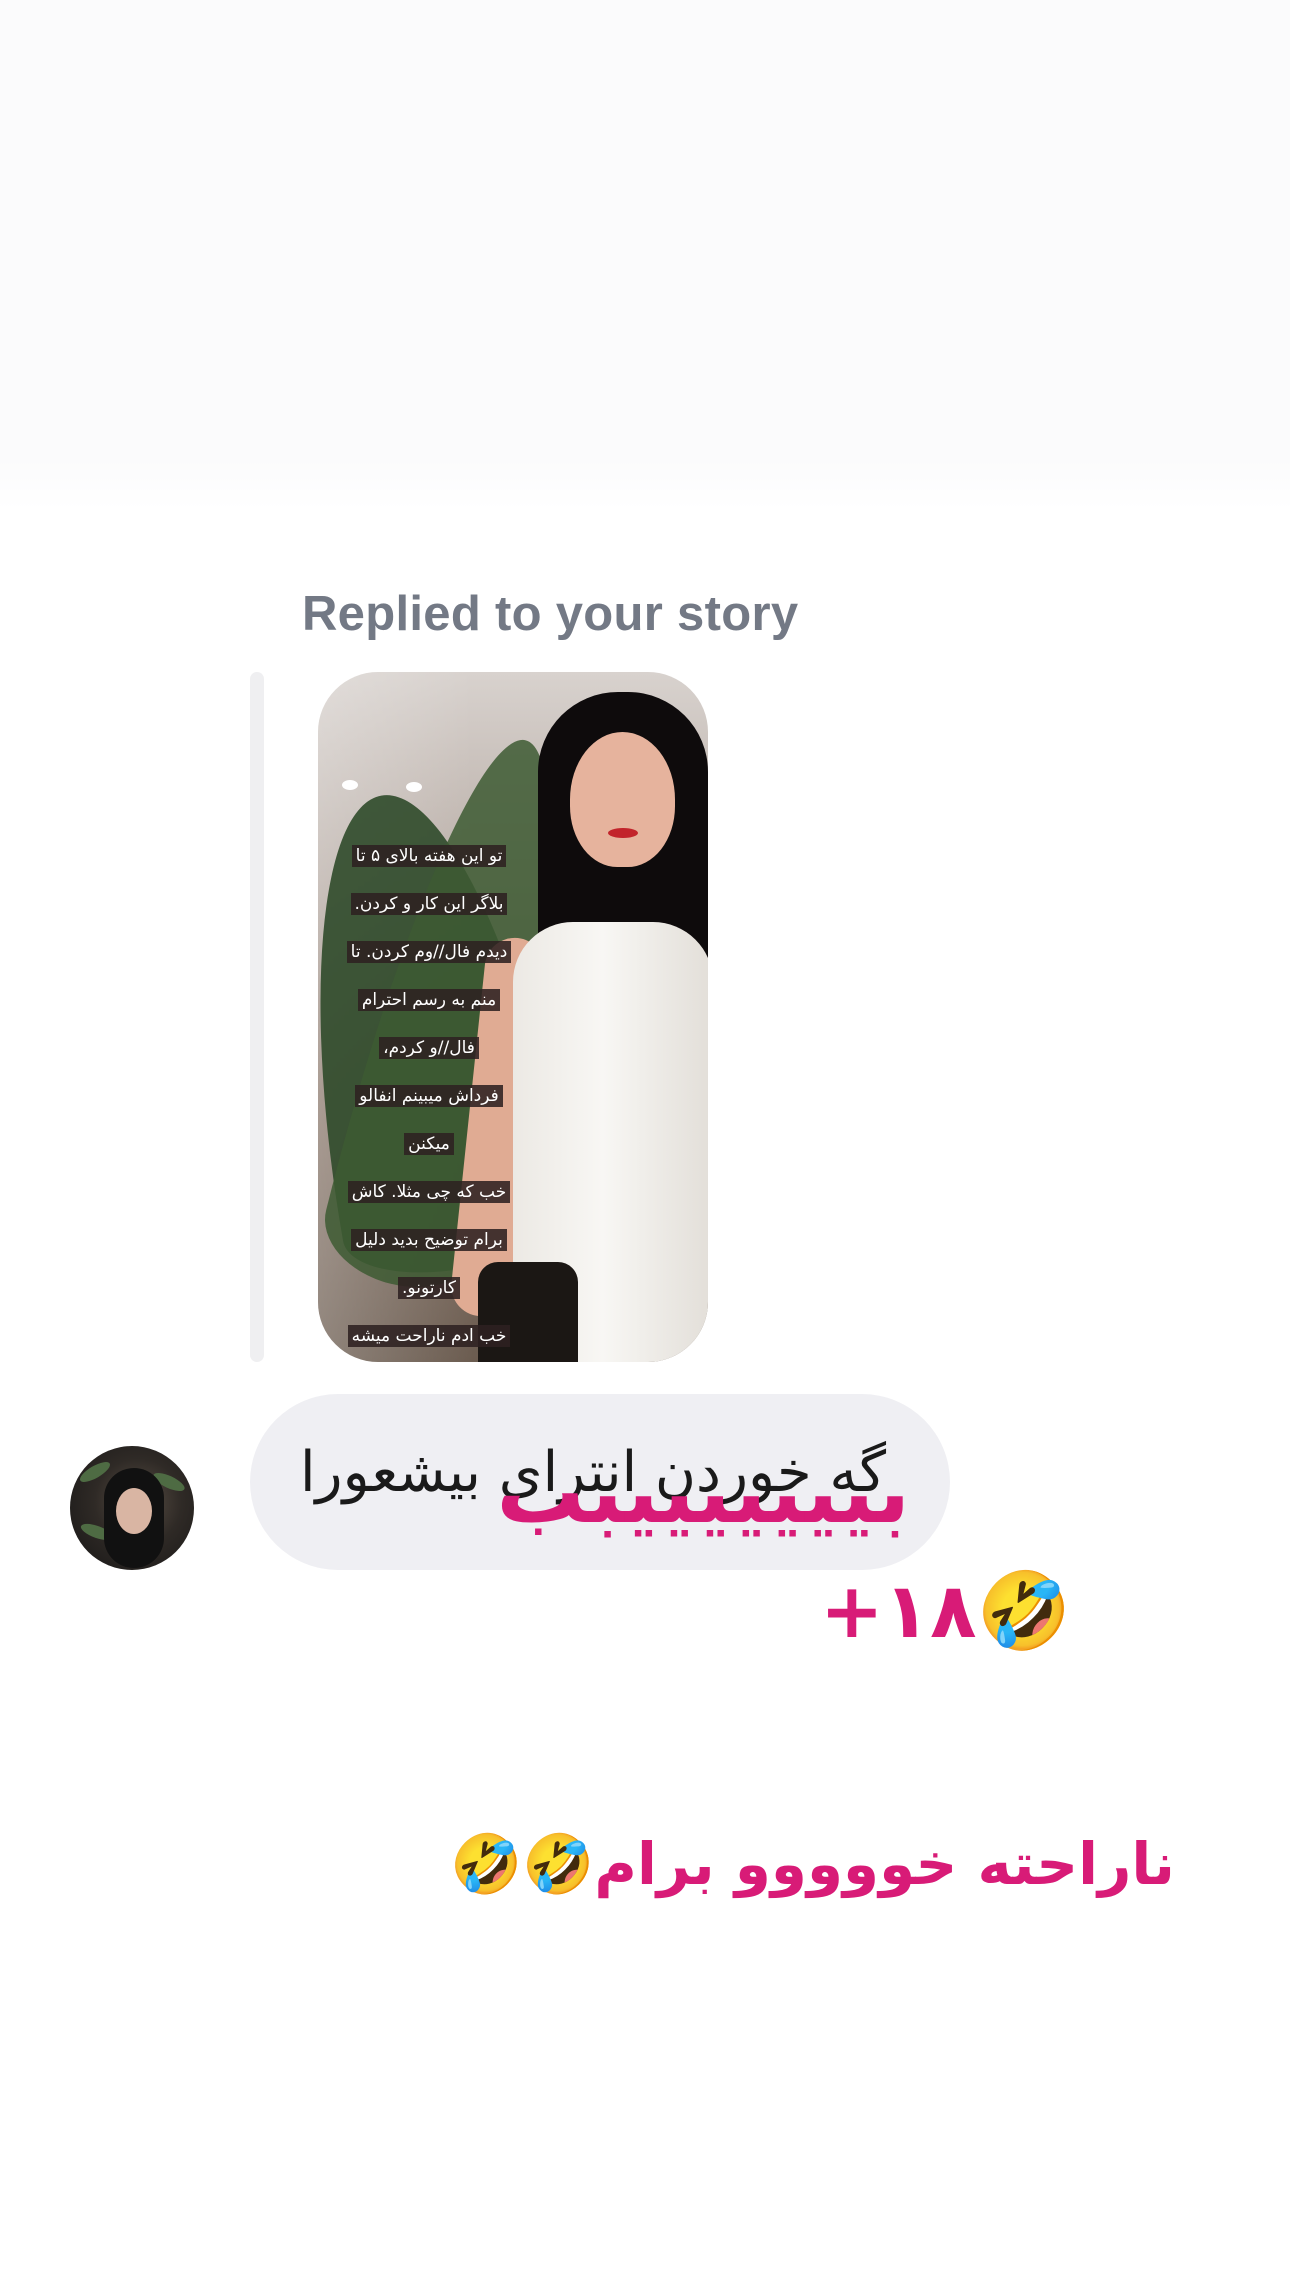 This screenshot has height=2293, width=1290. Describe the element at coordinates (429, 1048) in the screenshot. I see `story-text-line: فال//و کردم،` at that location.